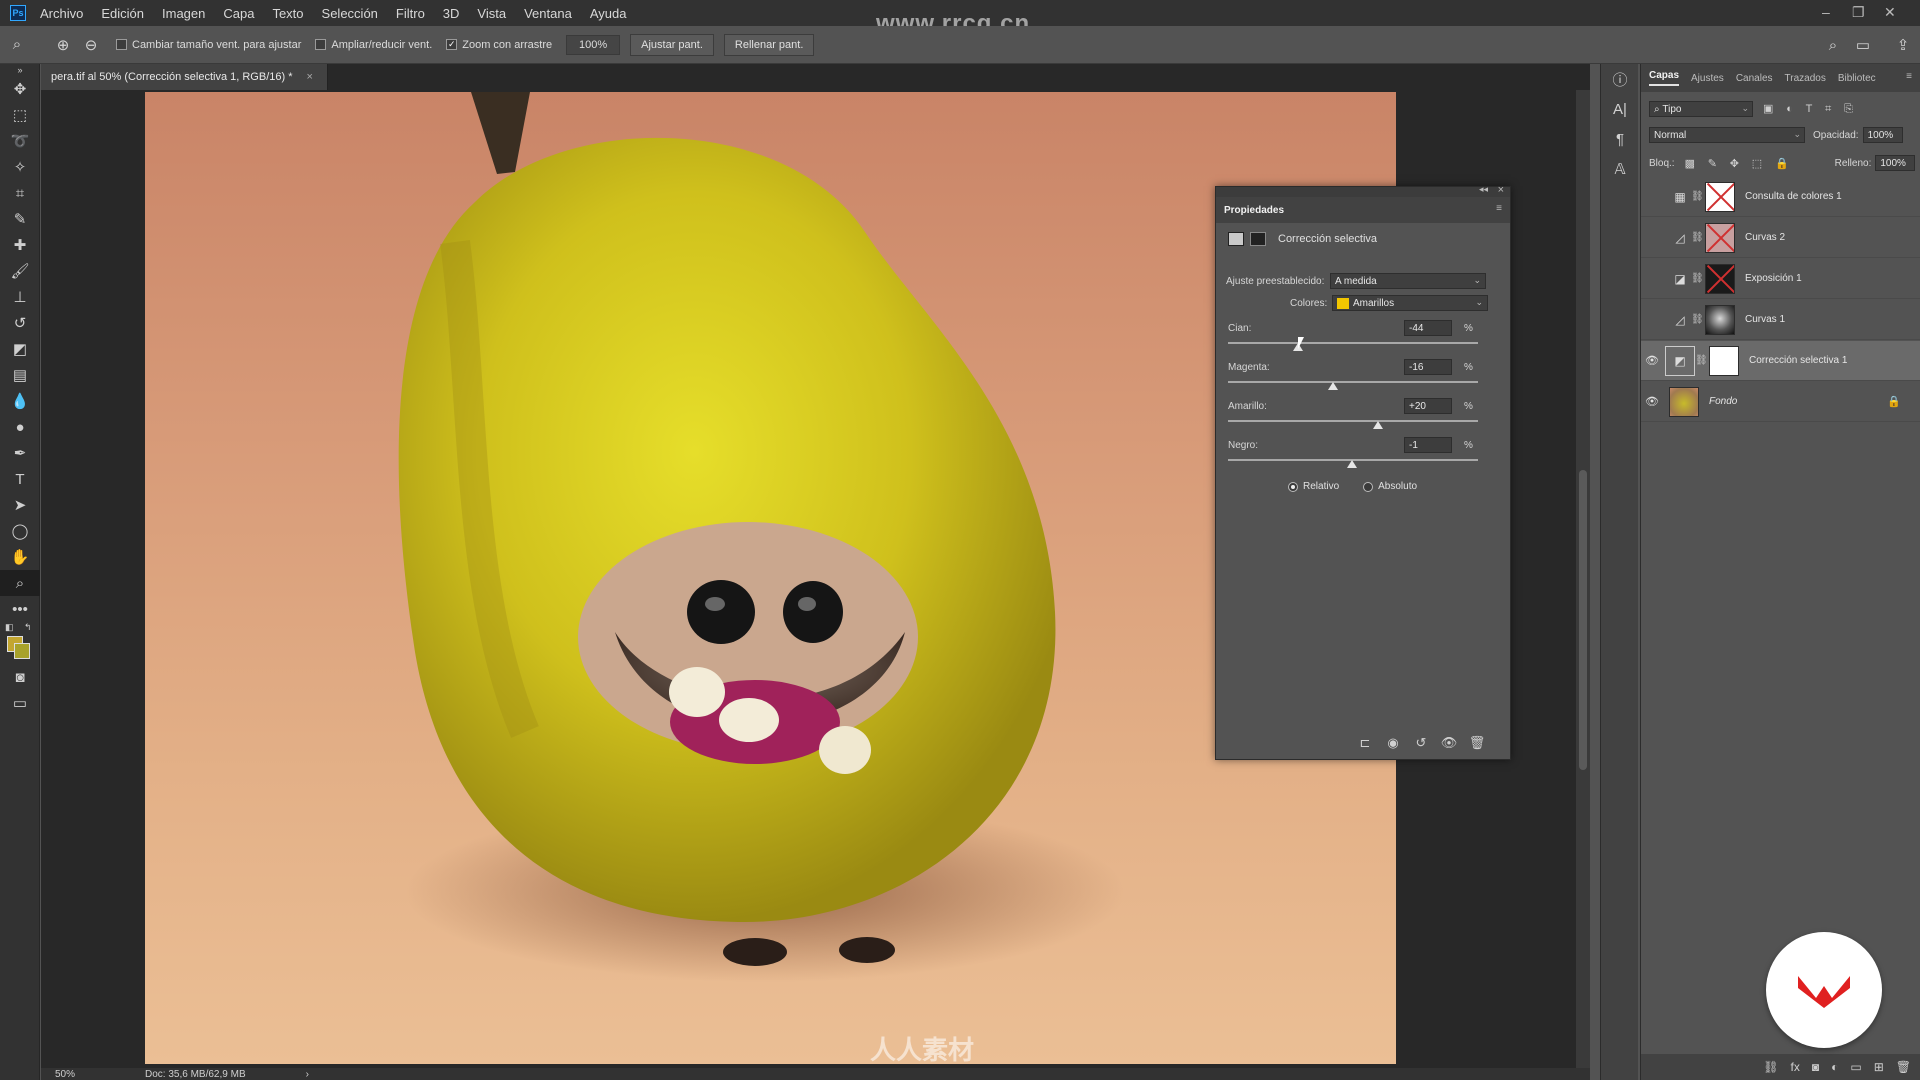 The height and width of the screenshot is (1080, 1920). Describe the element at coordinates (1798, 360) in the screenshot. I see `layer-name: Corrección selectiva 1` at that location.